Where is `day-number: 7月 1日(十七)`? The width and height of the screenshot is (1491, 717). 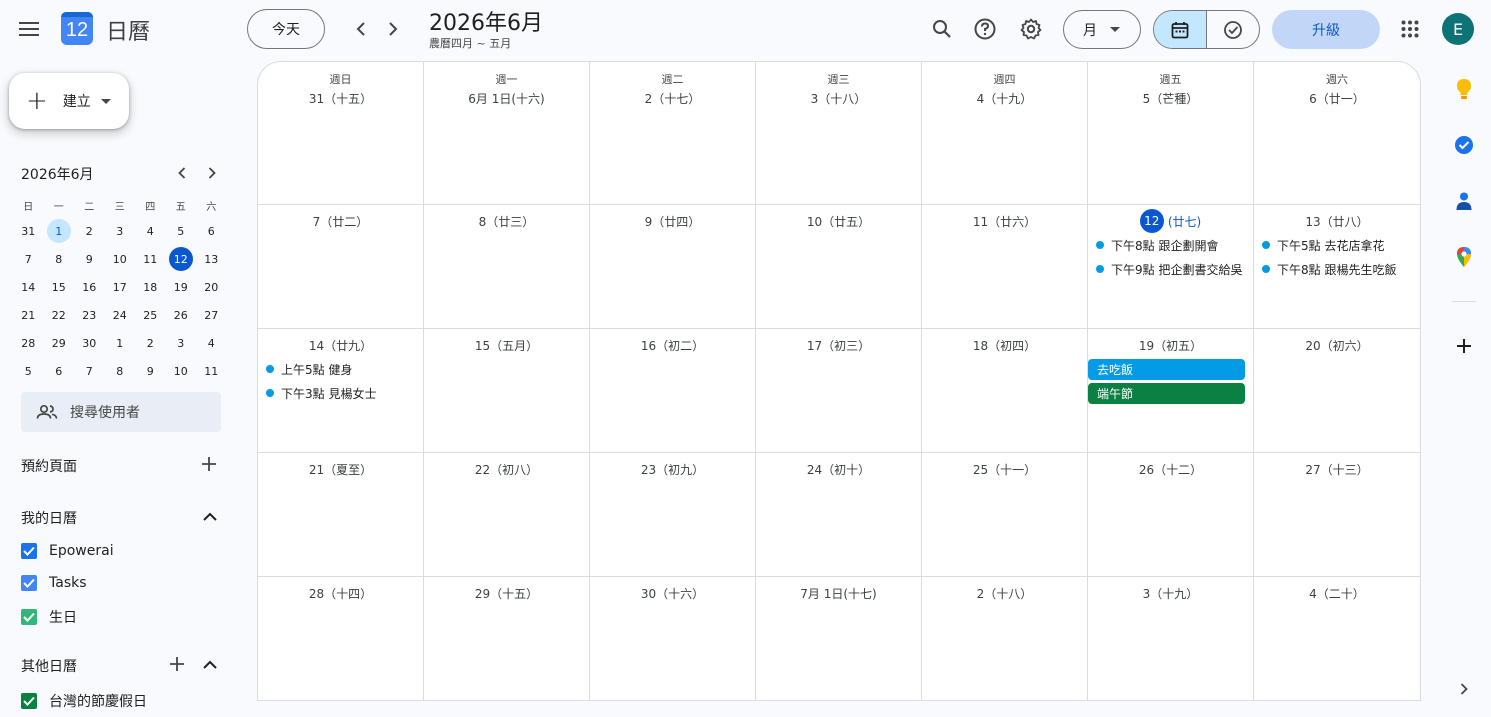
day-number: 7月 1日(十七) is located at coordinates (838, 593).